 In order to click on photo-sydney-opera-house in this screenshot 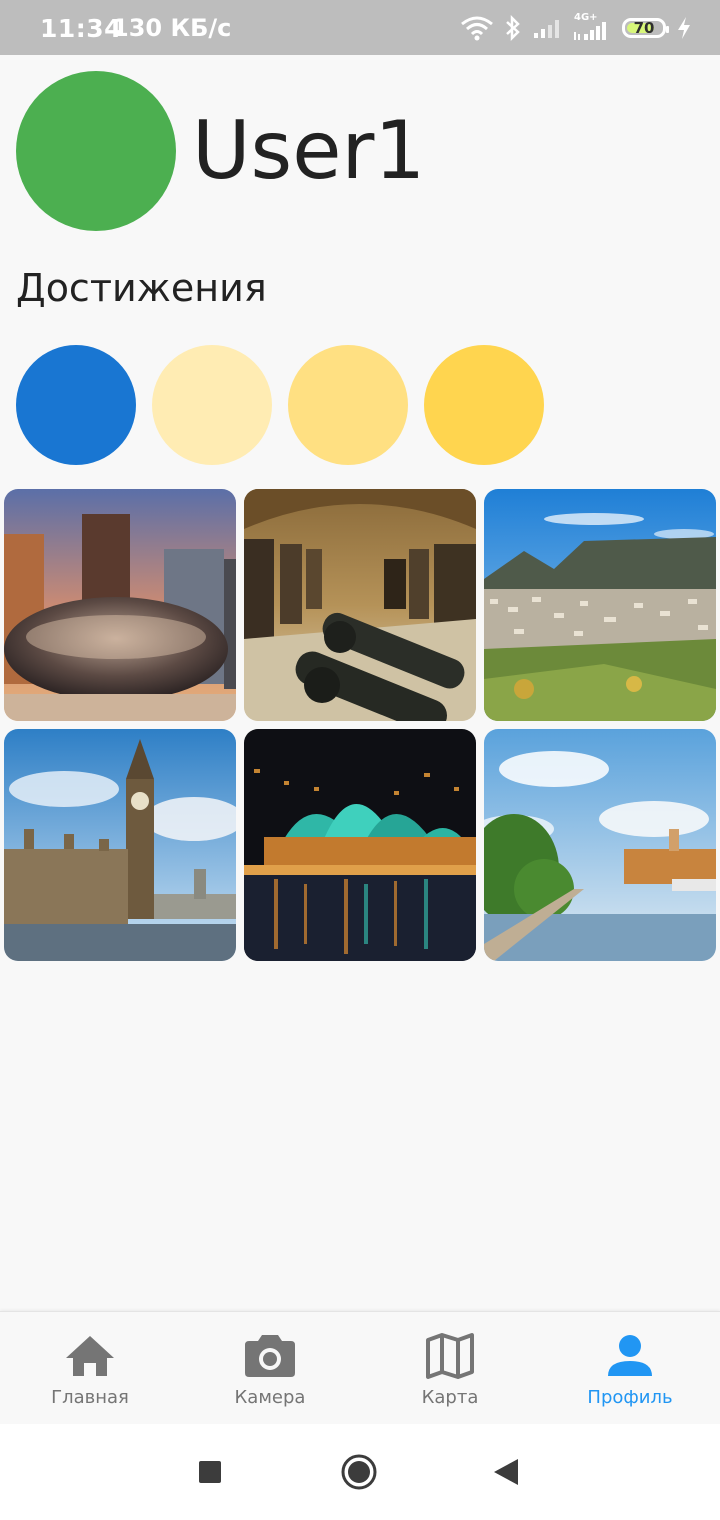, I will do `click(360, 845)`.